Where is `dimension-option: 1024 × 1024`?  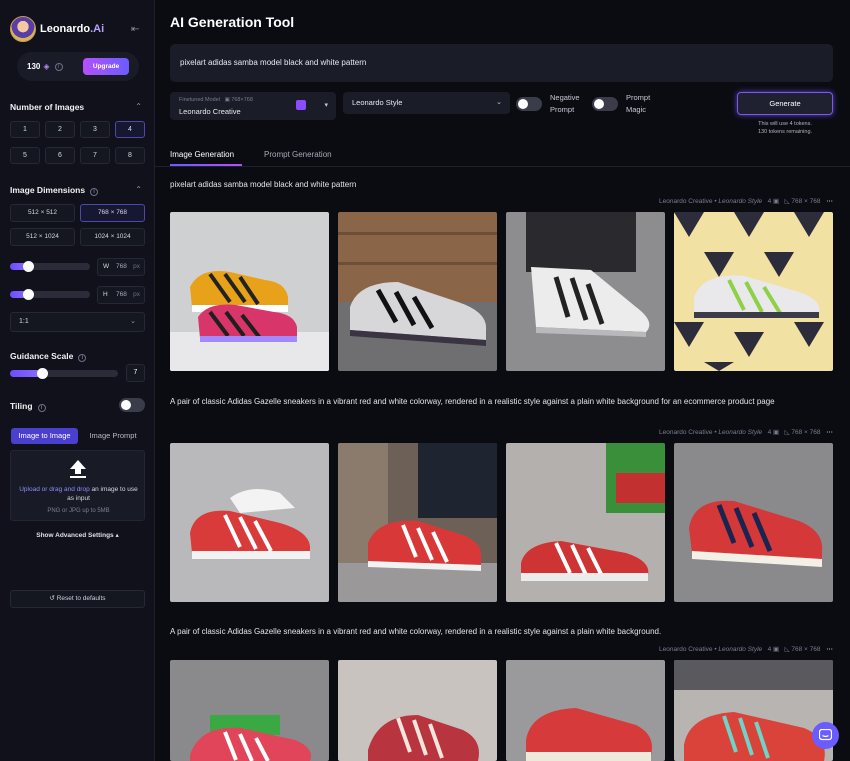
dimension-option: 1024 × 1024 is located at coordinates (112, 237).